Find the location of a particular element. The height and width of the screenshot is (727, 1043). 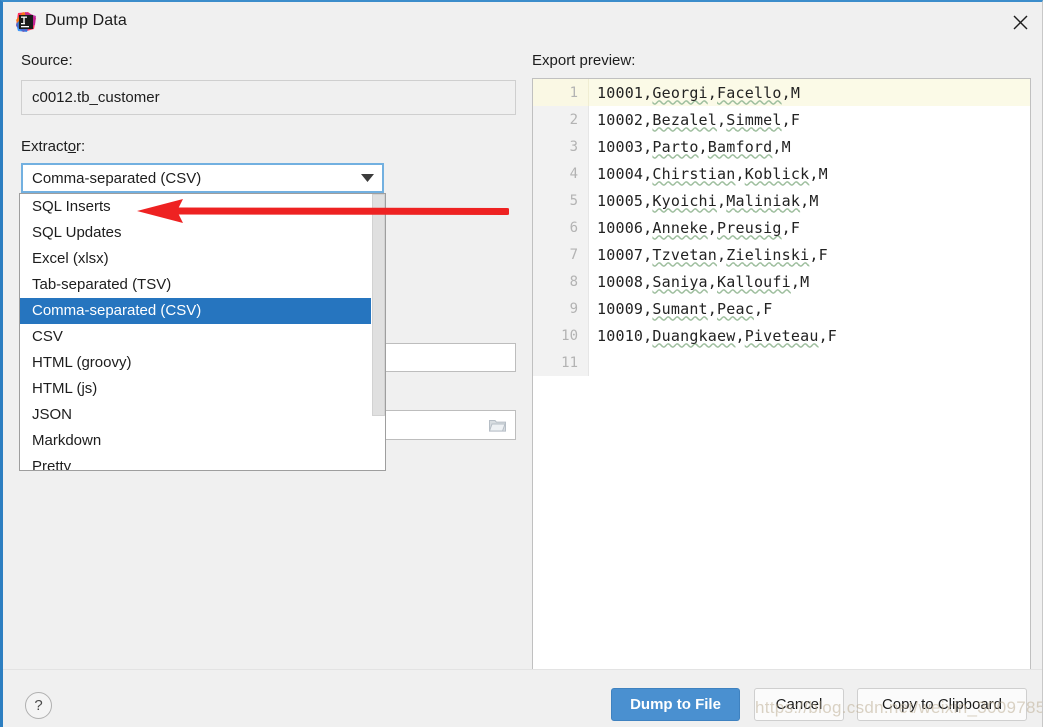

preview-line: 6 10006,Anneke,Preusig,F is located at coordinates (781, 227).